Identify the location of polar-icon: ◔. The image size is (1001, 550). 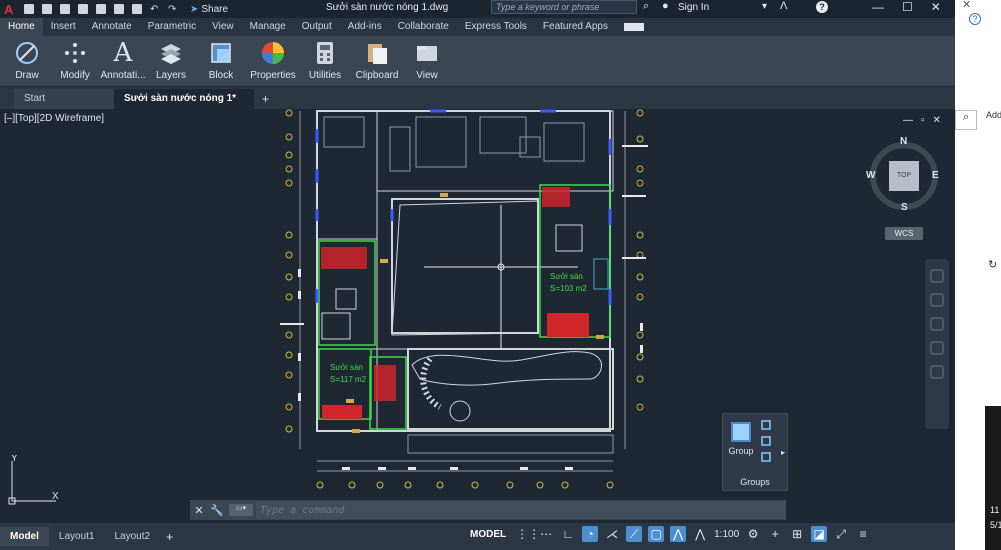
(590, 534).